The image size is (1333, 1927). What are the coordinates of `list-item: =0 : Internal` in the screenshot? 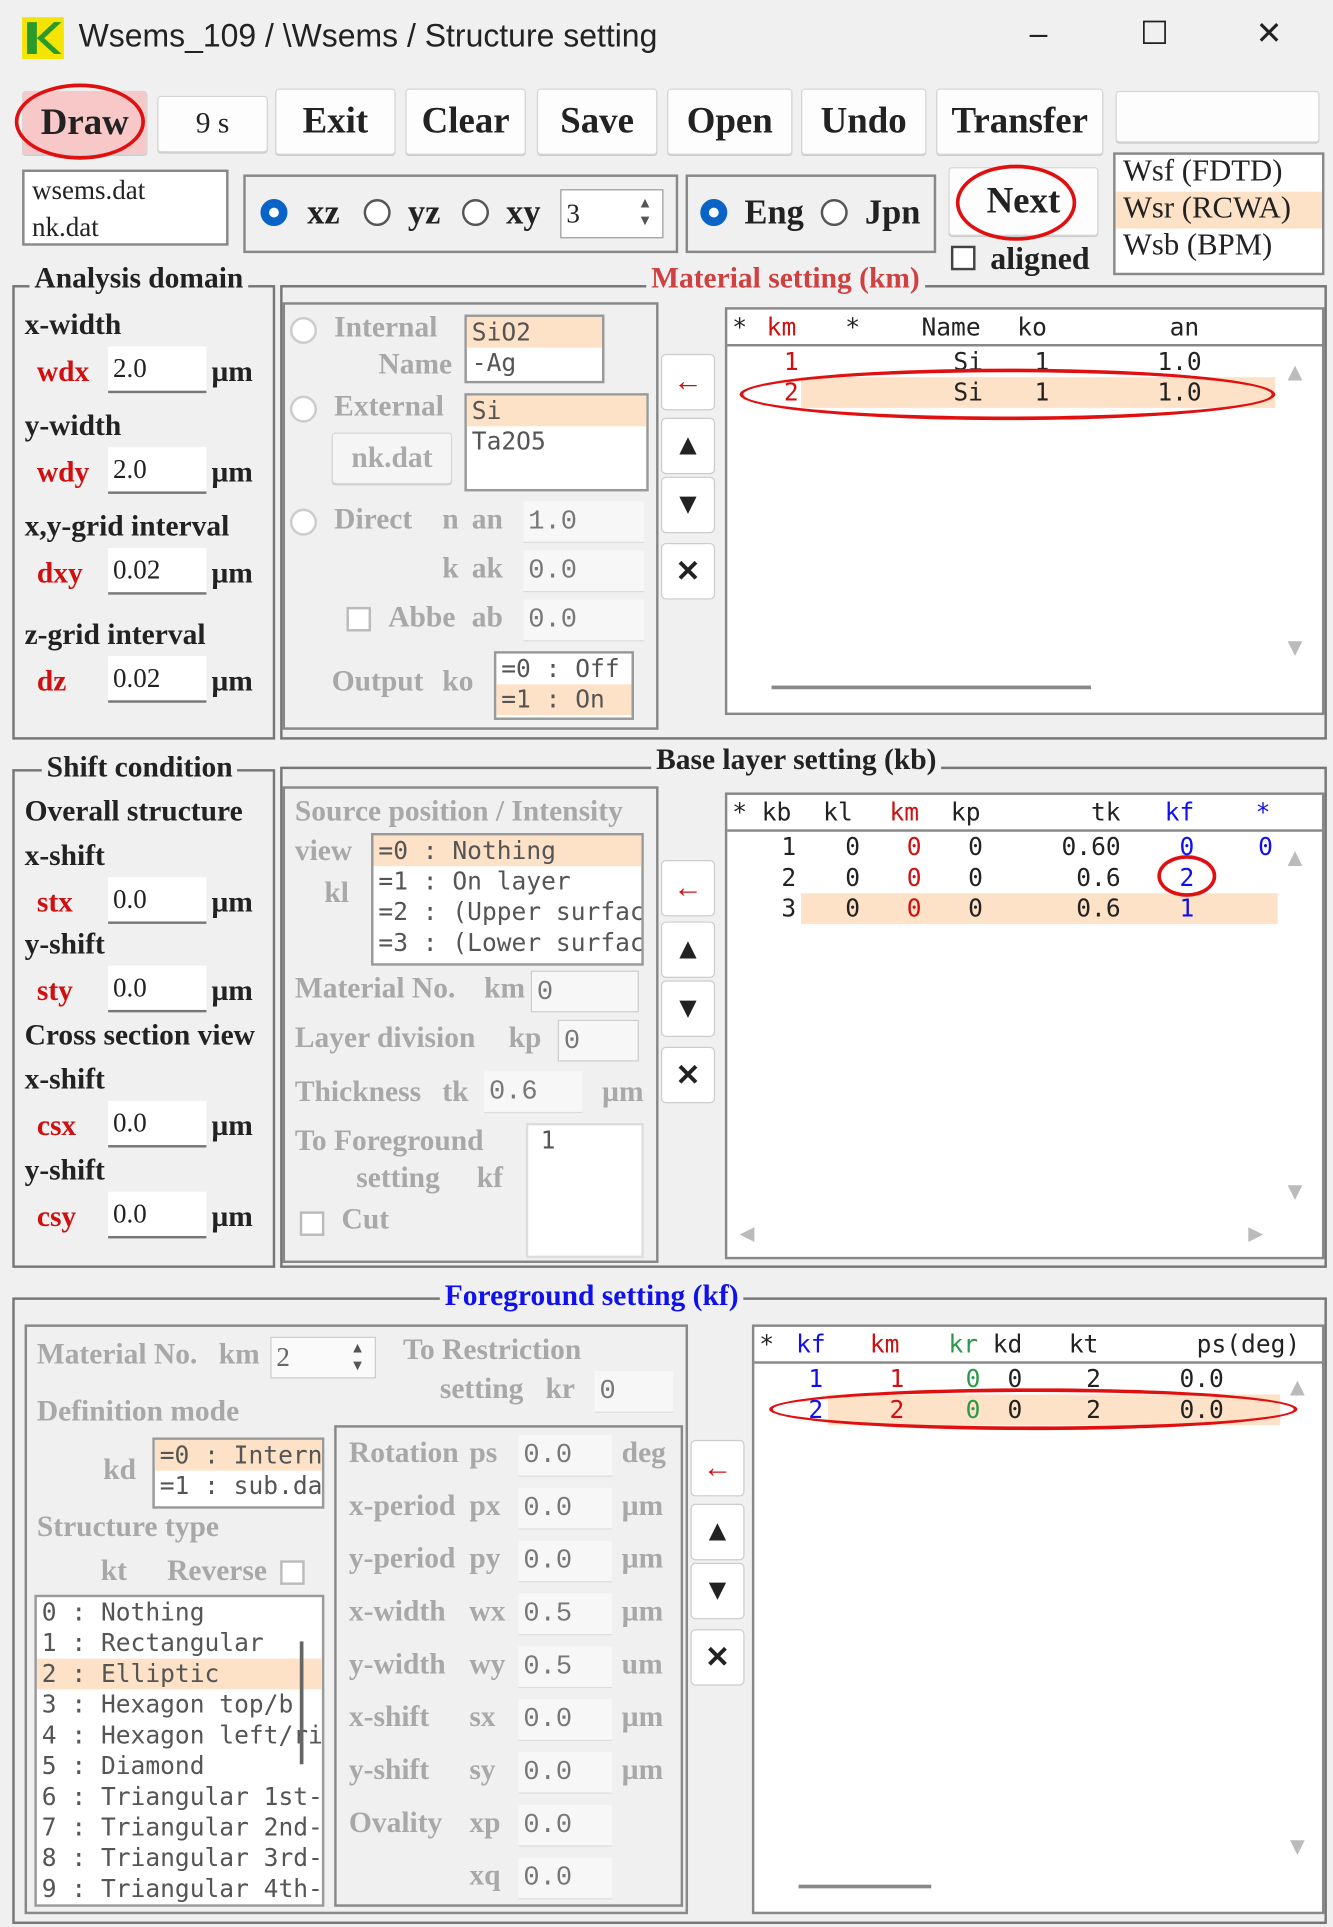 It's located at (238, 1455).